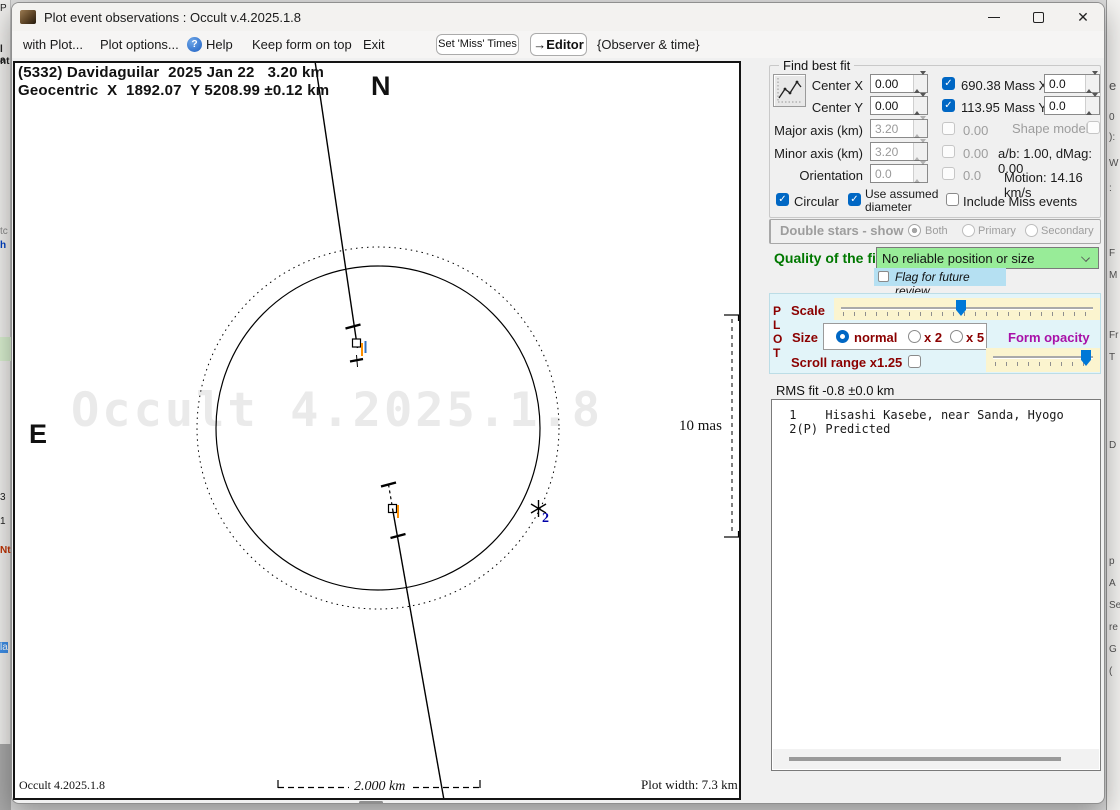 The width and height of the screenshot is (1120, 810). Describe the element at coordinates (371, 802) in the screenshot. I see `plot-scrollbar-thumb` at that location.